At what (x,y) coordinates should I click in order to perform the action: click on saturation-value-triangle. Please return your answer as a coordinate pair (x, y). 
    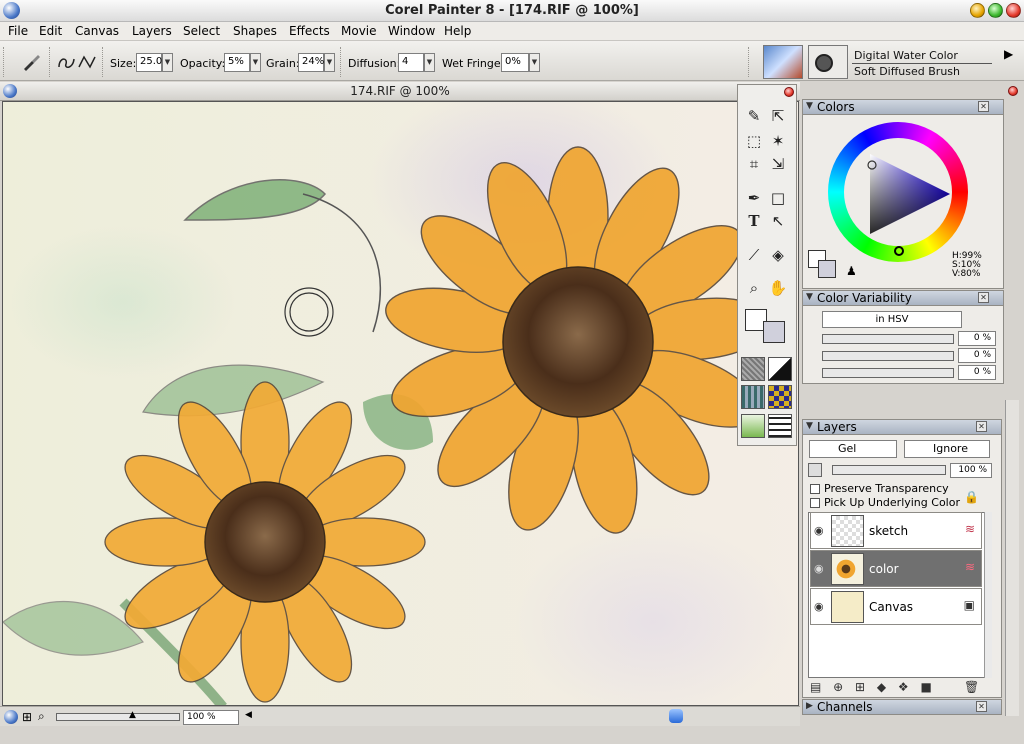
    Looking at the image, I should click on (898, 192).